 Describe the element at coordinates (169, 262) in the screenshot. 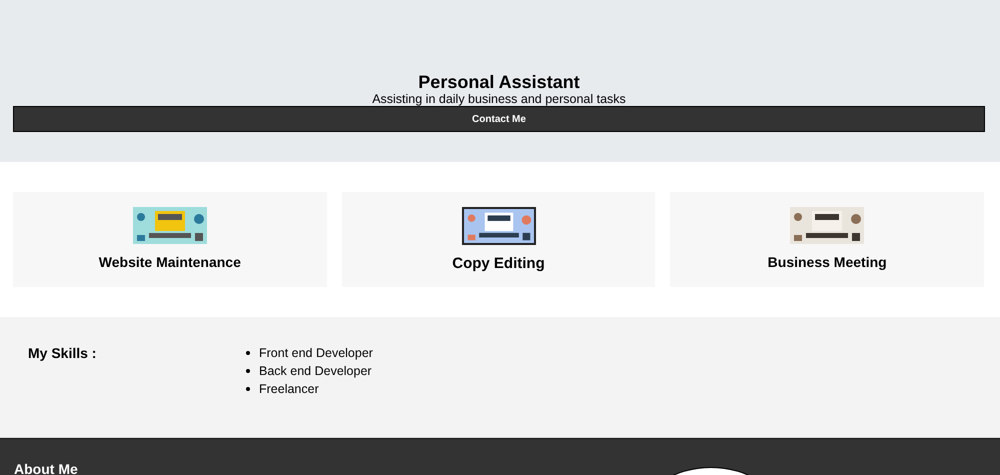

I see `service-title: Website Maintenance` at that location.